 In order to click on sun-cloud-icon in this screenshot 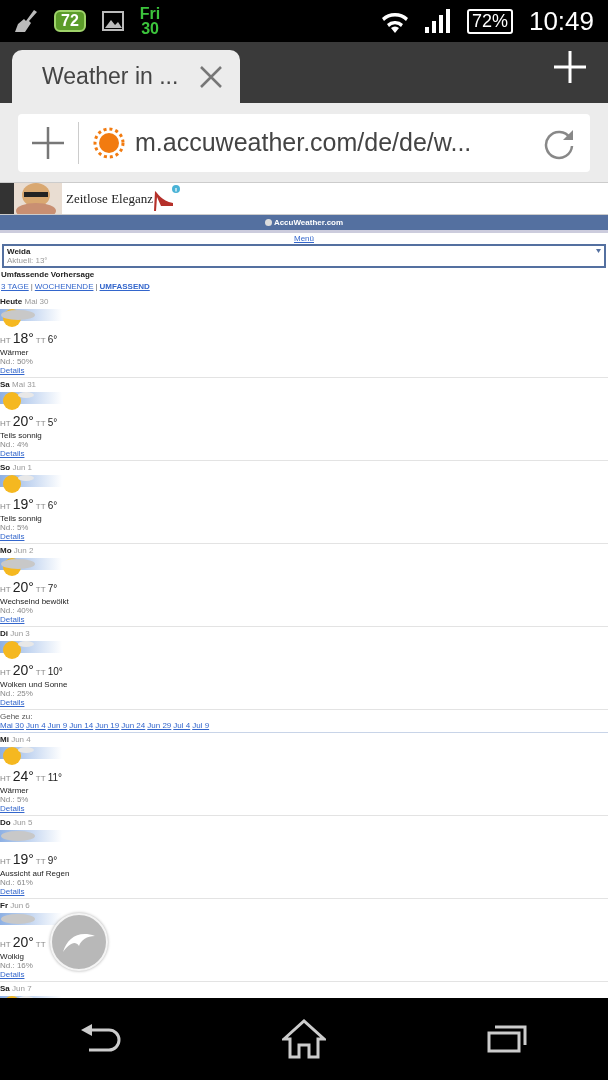, I will do `click(31, 318)`.